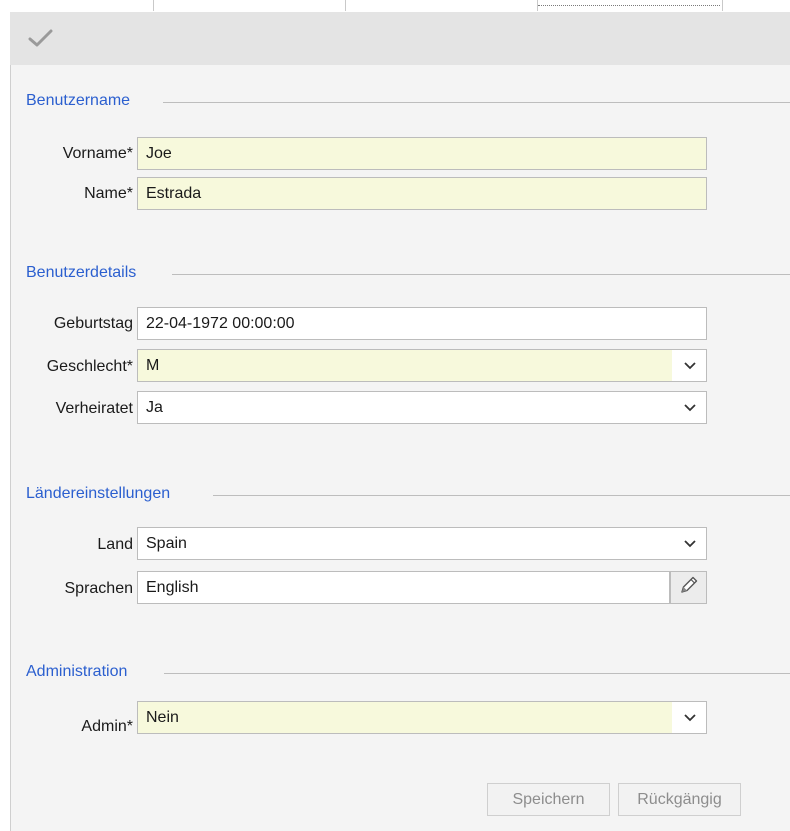 Image resolution: width=790 pixels, height=831 pixels. Describe the element at coordinates (172, 587) in the screenshot. I see `sprachen-value: English` at that location.